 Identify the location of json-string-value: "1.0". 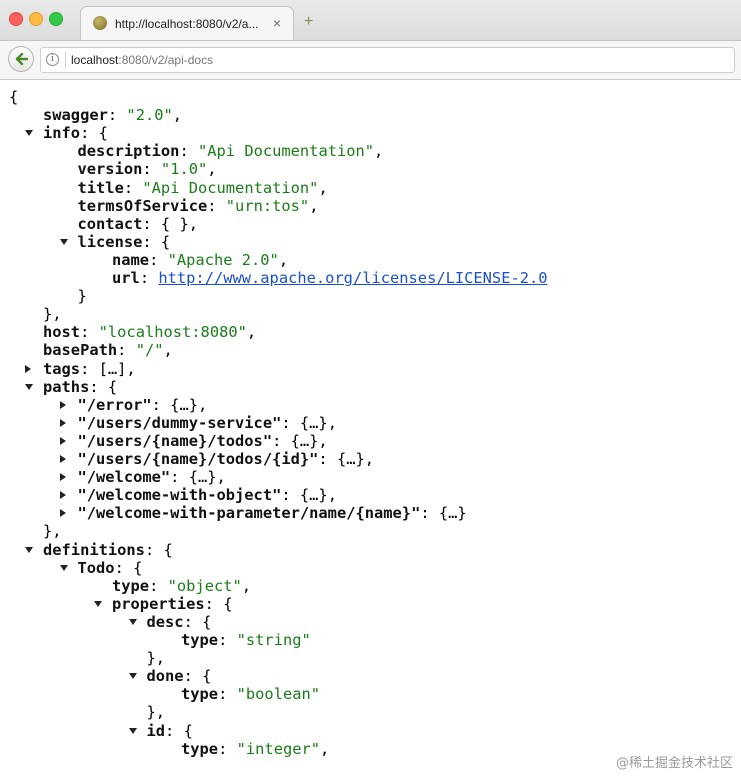
(184, 169).